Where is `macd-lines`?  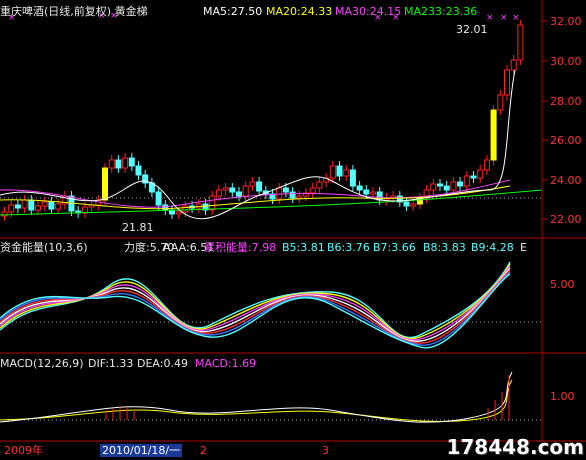 macd-lines is located at coordinates (256, 397).